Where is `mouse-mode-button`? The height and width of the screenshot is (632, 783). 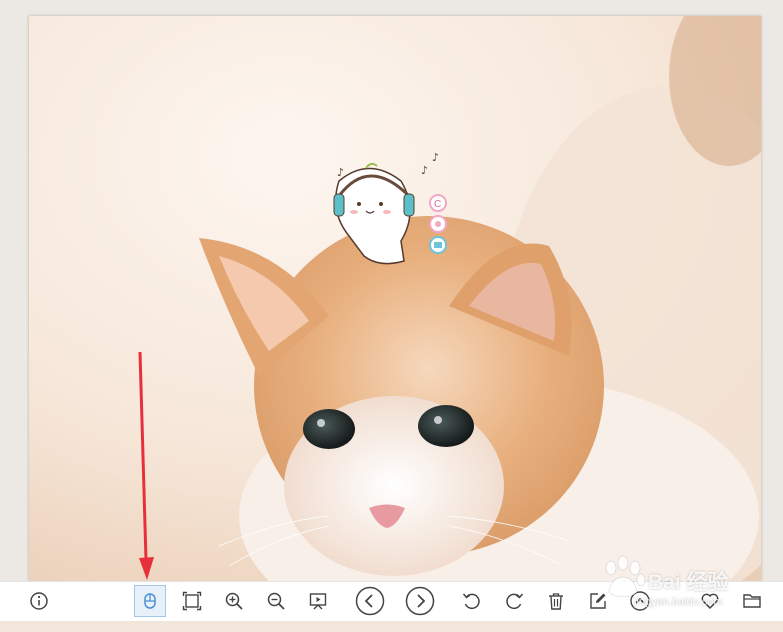
mouse-mode-button is located at coordinates (150, 601).